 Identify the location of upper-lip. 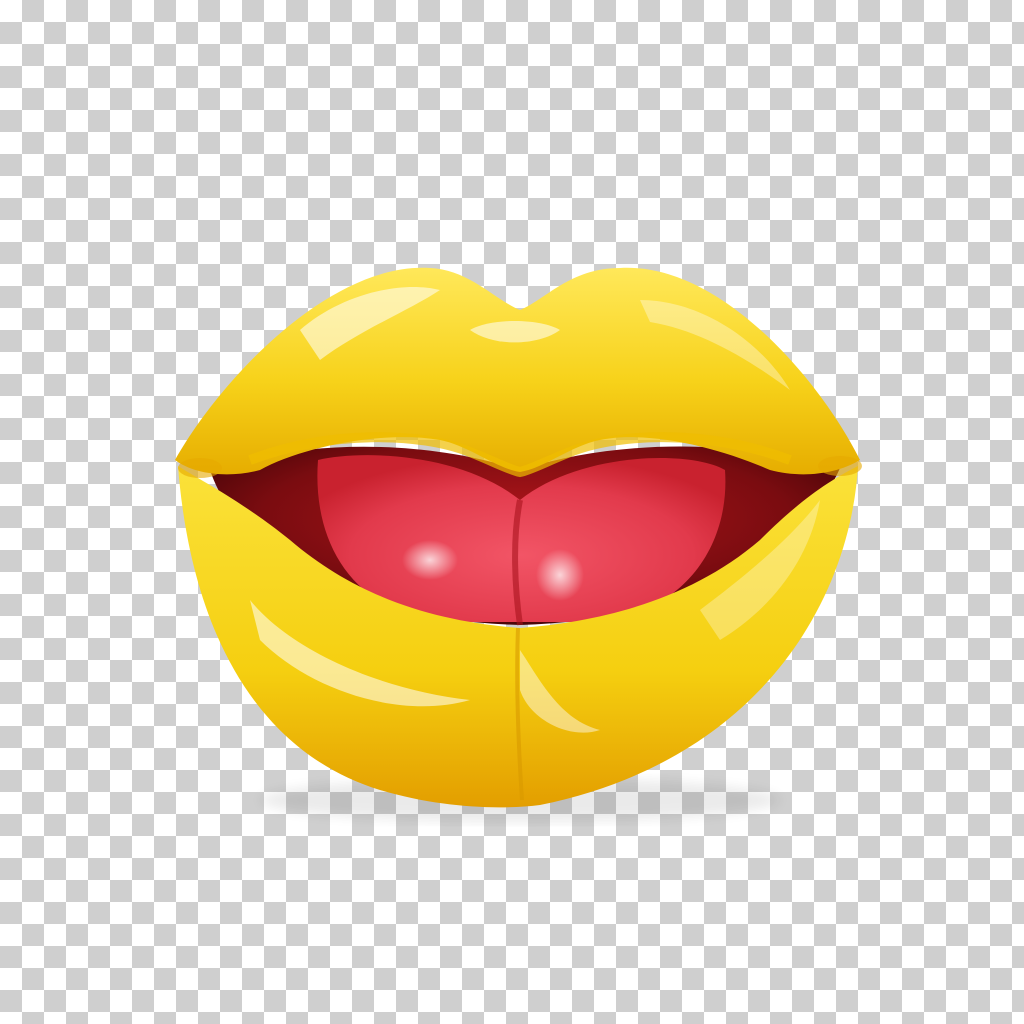
(517, 371).